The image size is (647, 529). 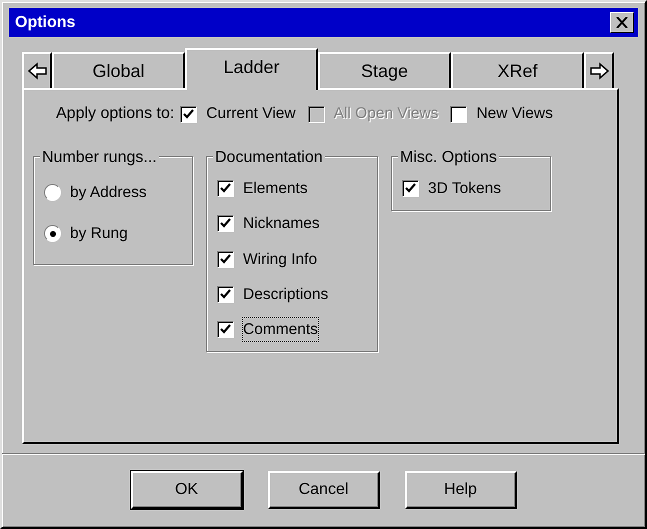 I want to click on dialog-button: Cancel, so click(x=324, y=490).